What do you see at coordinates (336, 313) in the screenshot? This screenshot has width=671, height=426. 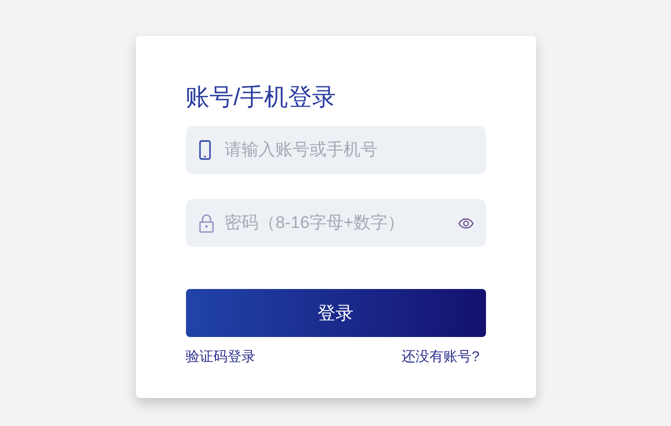 I see `login-button: 登录` at bounding box center [336, 313].